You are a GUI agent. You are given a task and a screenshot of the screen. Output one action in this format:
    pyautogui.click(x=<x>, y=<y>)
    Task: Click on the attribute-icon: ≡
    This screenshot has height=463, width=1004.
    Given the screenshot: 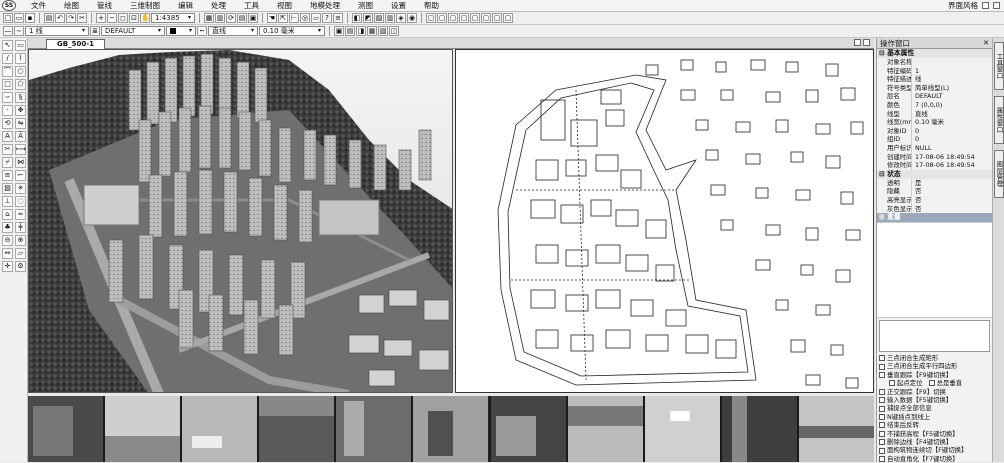 What is the action you would take?
    pyautogui.click(x=338, y=18)
    